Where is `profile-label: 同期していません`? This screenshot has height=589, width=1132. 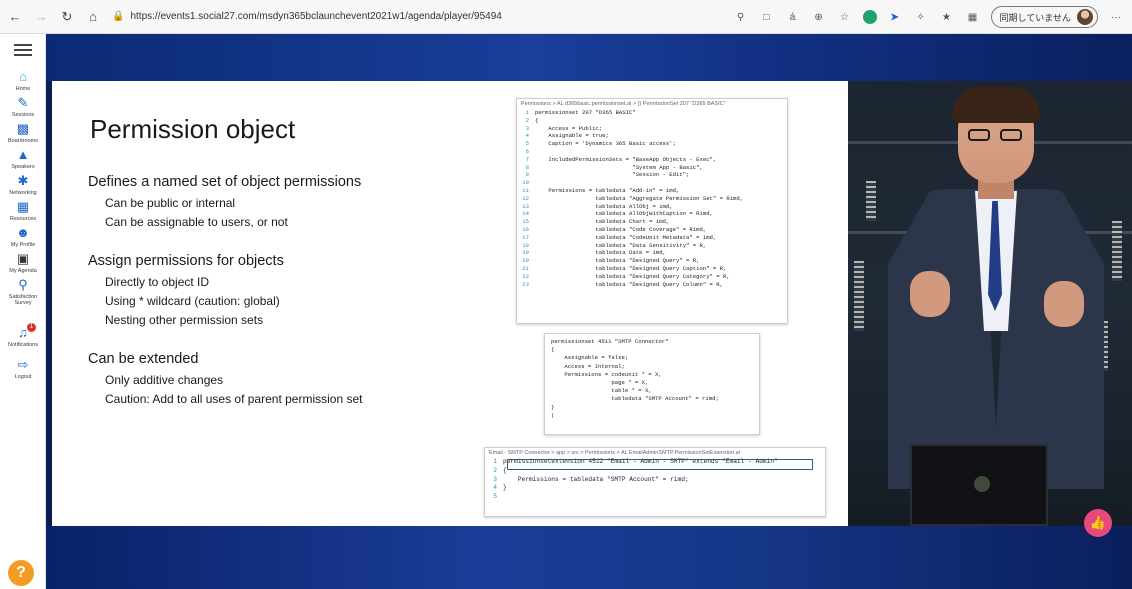 profile-label: 同期していません is located at coordinates (1035, 17).